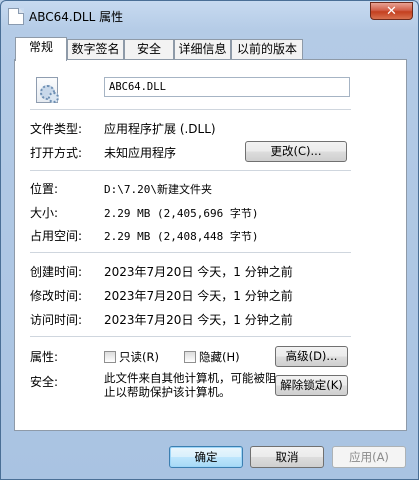 The height and width of the screenshot is (480, 419). I want to click on unblock-button: 解除锁定(K), so click(311, 385).